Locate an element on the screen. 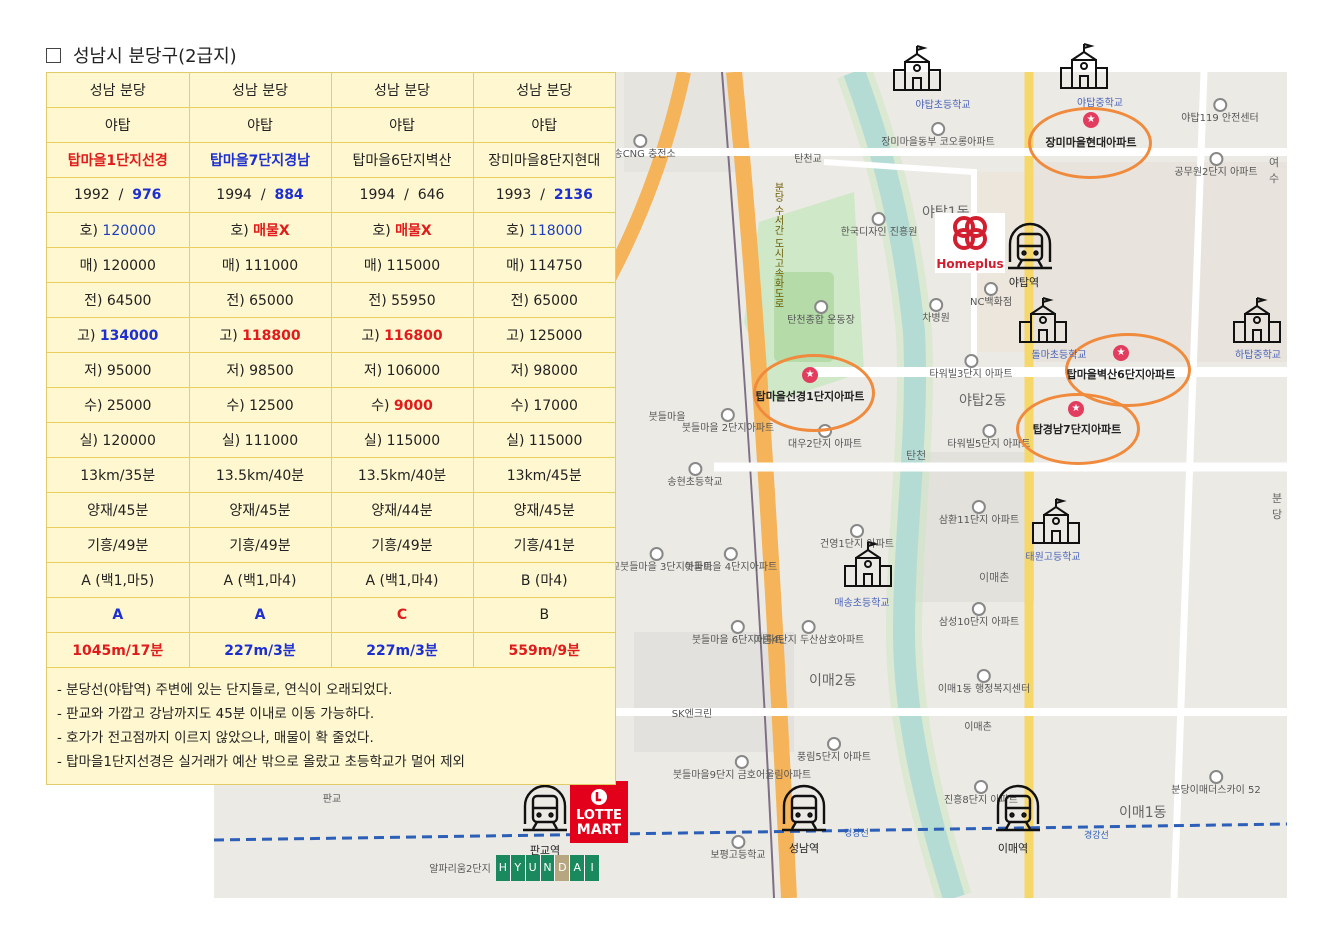 The image size is (1333, 943). cell-text: A (백1,마5) is located at coordinates (118, 581).